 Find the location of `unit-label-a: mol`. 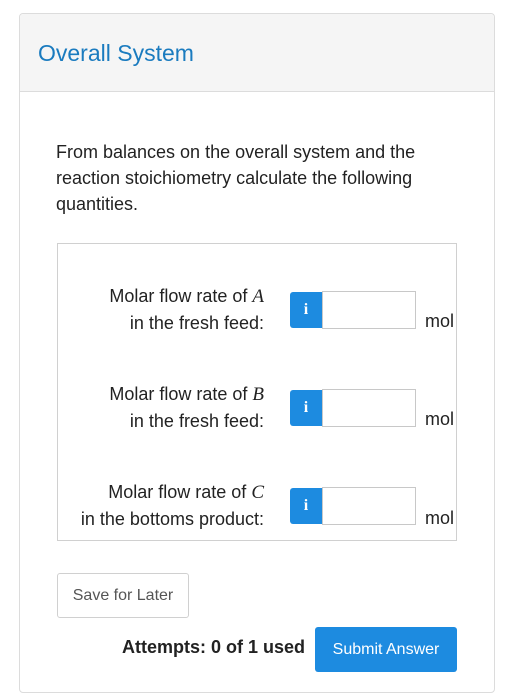

unit-label-a: mol is located at coordinates (440, 321).